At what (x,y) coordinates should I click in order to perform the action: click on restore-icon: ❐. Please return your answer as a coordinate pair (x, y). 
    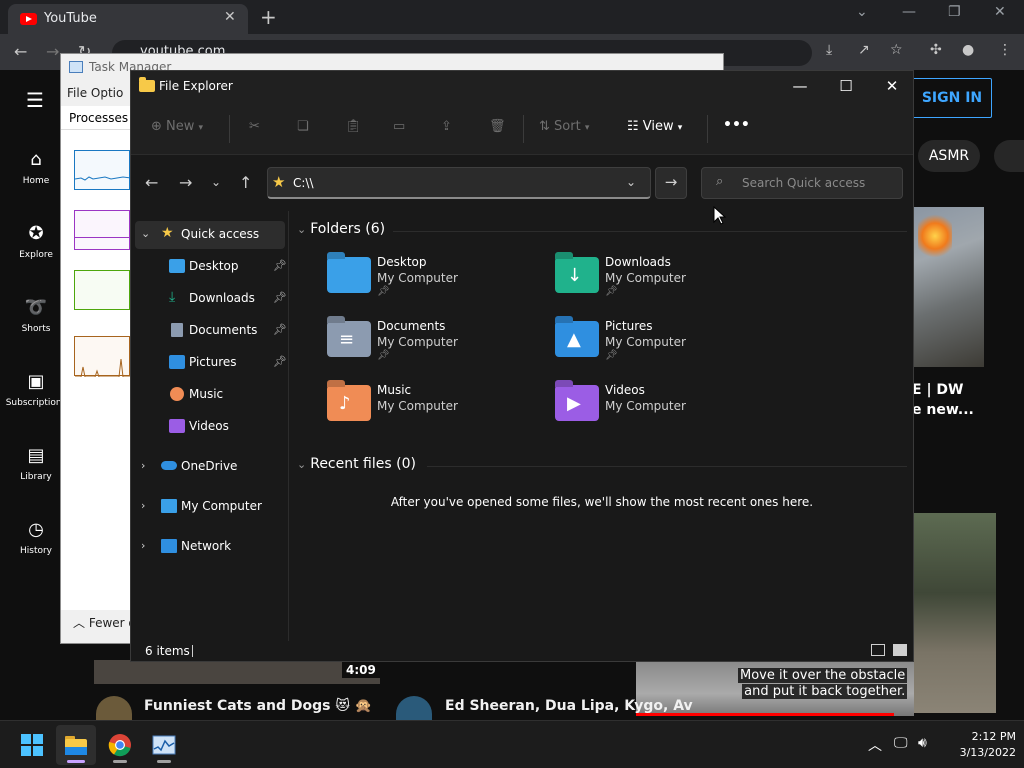
    Looking at the image, I should click on (954, 12).